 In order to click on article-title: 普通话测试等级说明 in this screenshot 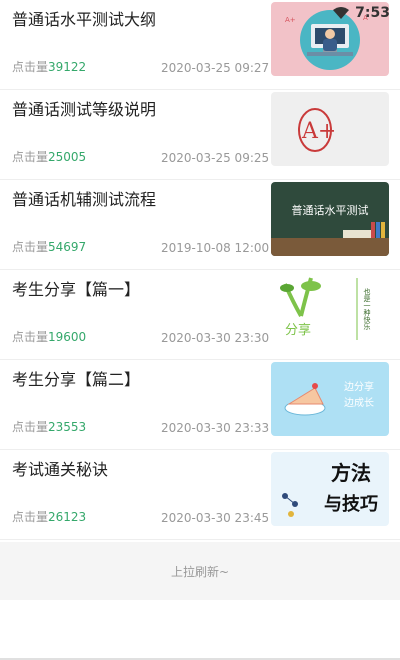, I will do `click(84, 109)`.